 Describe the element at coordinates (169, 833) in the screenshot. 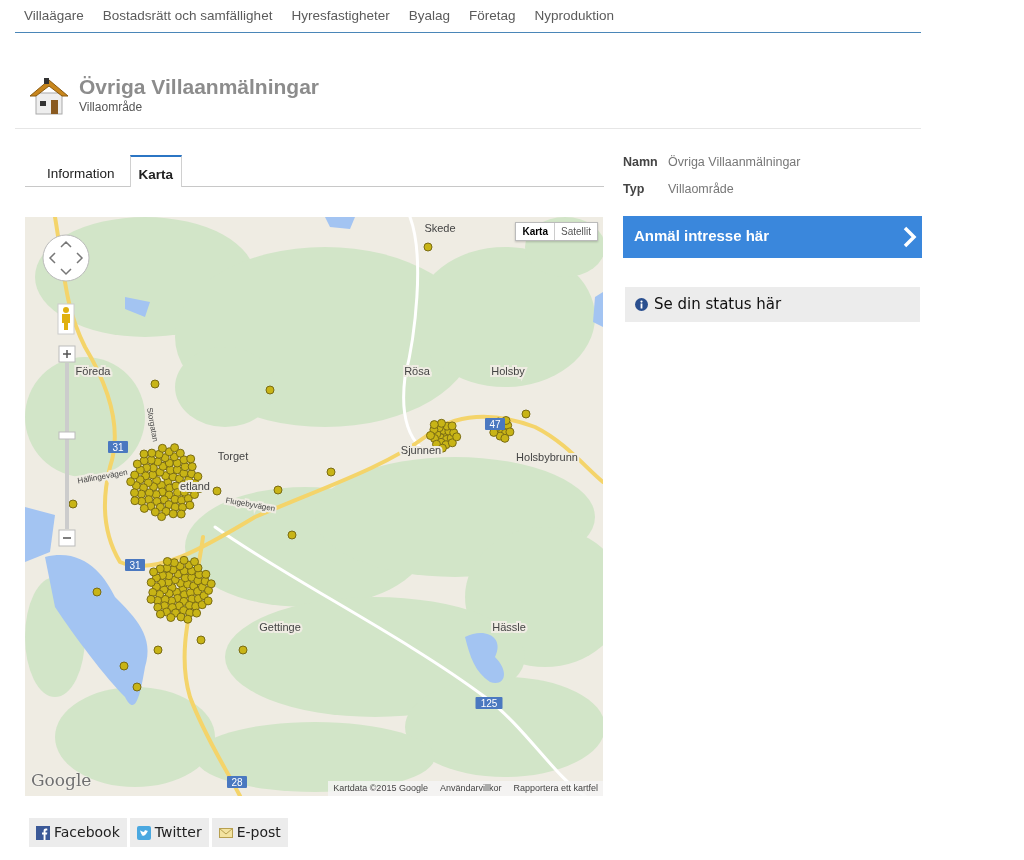

I see `share-button: Twitter` at that location.